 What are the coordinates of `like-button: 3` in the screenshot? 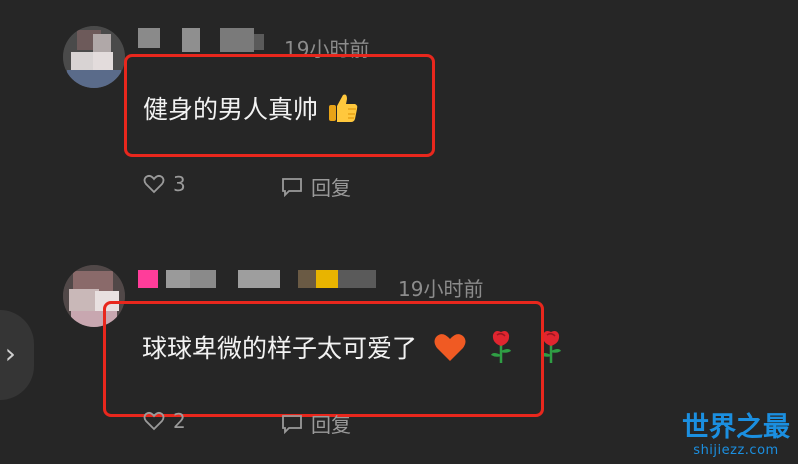 It's located at (164, 184).